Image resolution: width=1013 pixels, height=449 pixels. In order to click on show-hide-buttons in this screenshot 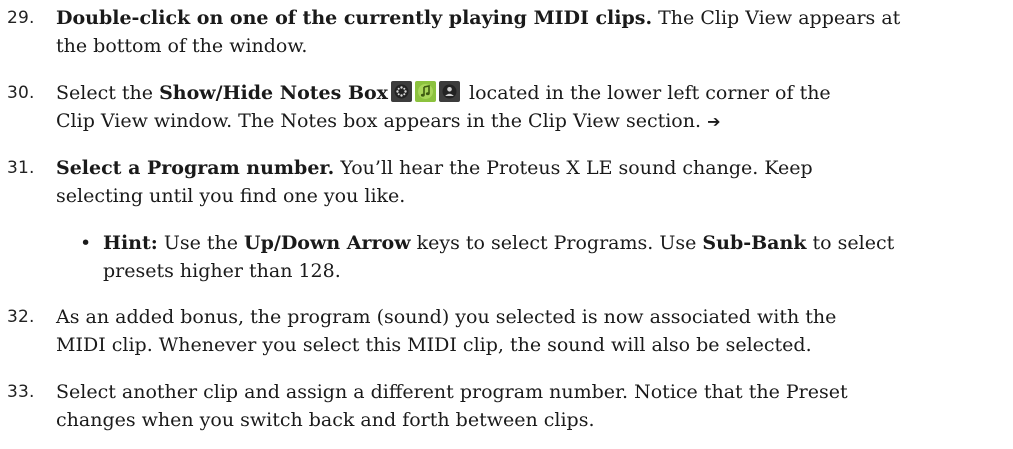, I will do `click(425, 91)`.